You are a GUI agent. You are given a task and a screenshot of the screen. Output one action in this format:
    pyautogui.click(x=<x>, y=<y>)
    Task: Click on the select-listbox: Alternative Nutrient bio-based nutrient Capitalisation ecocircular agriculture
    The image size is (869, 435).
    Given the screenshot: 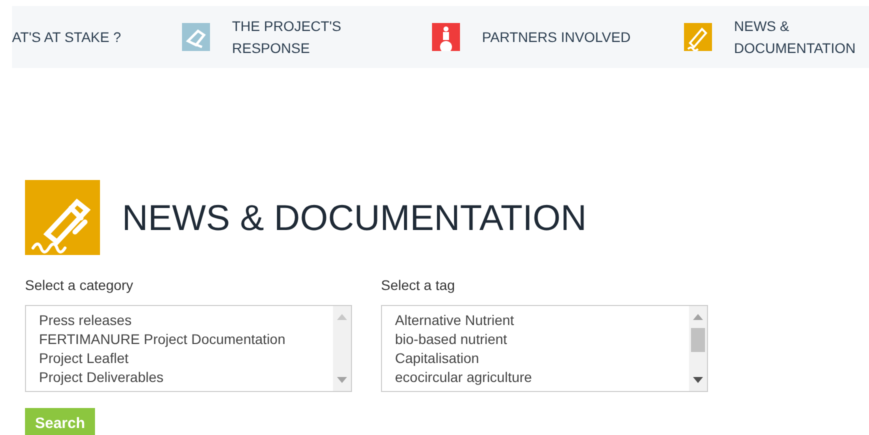 What is the action you would take?
    pyautogui.click(x=544, y=348)
    